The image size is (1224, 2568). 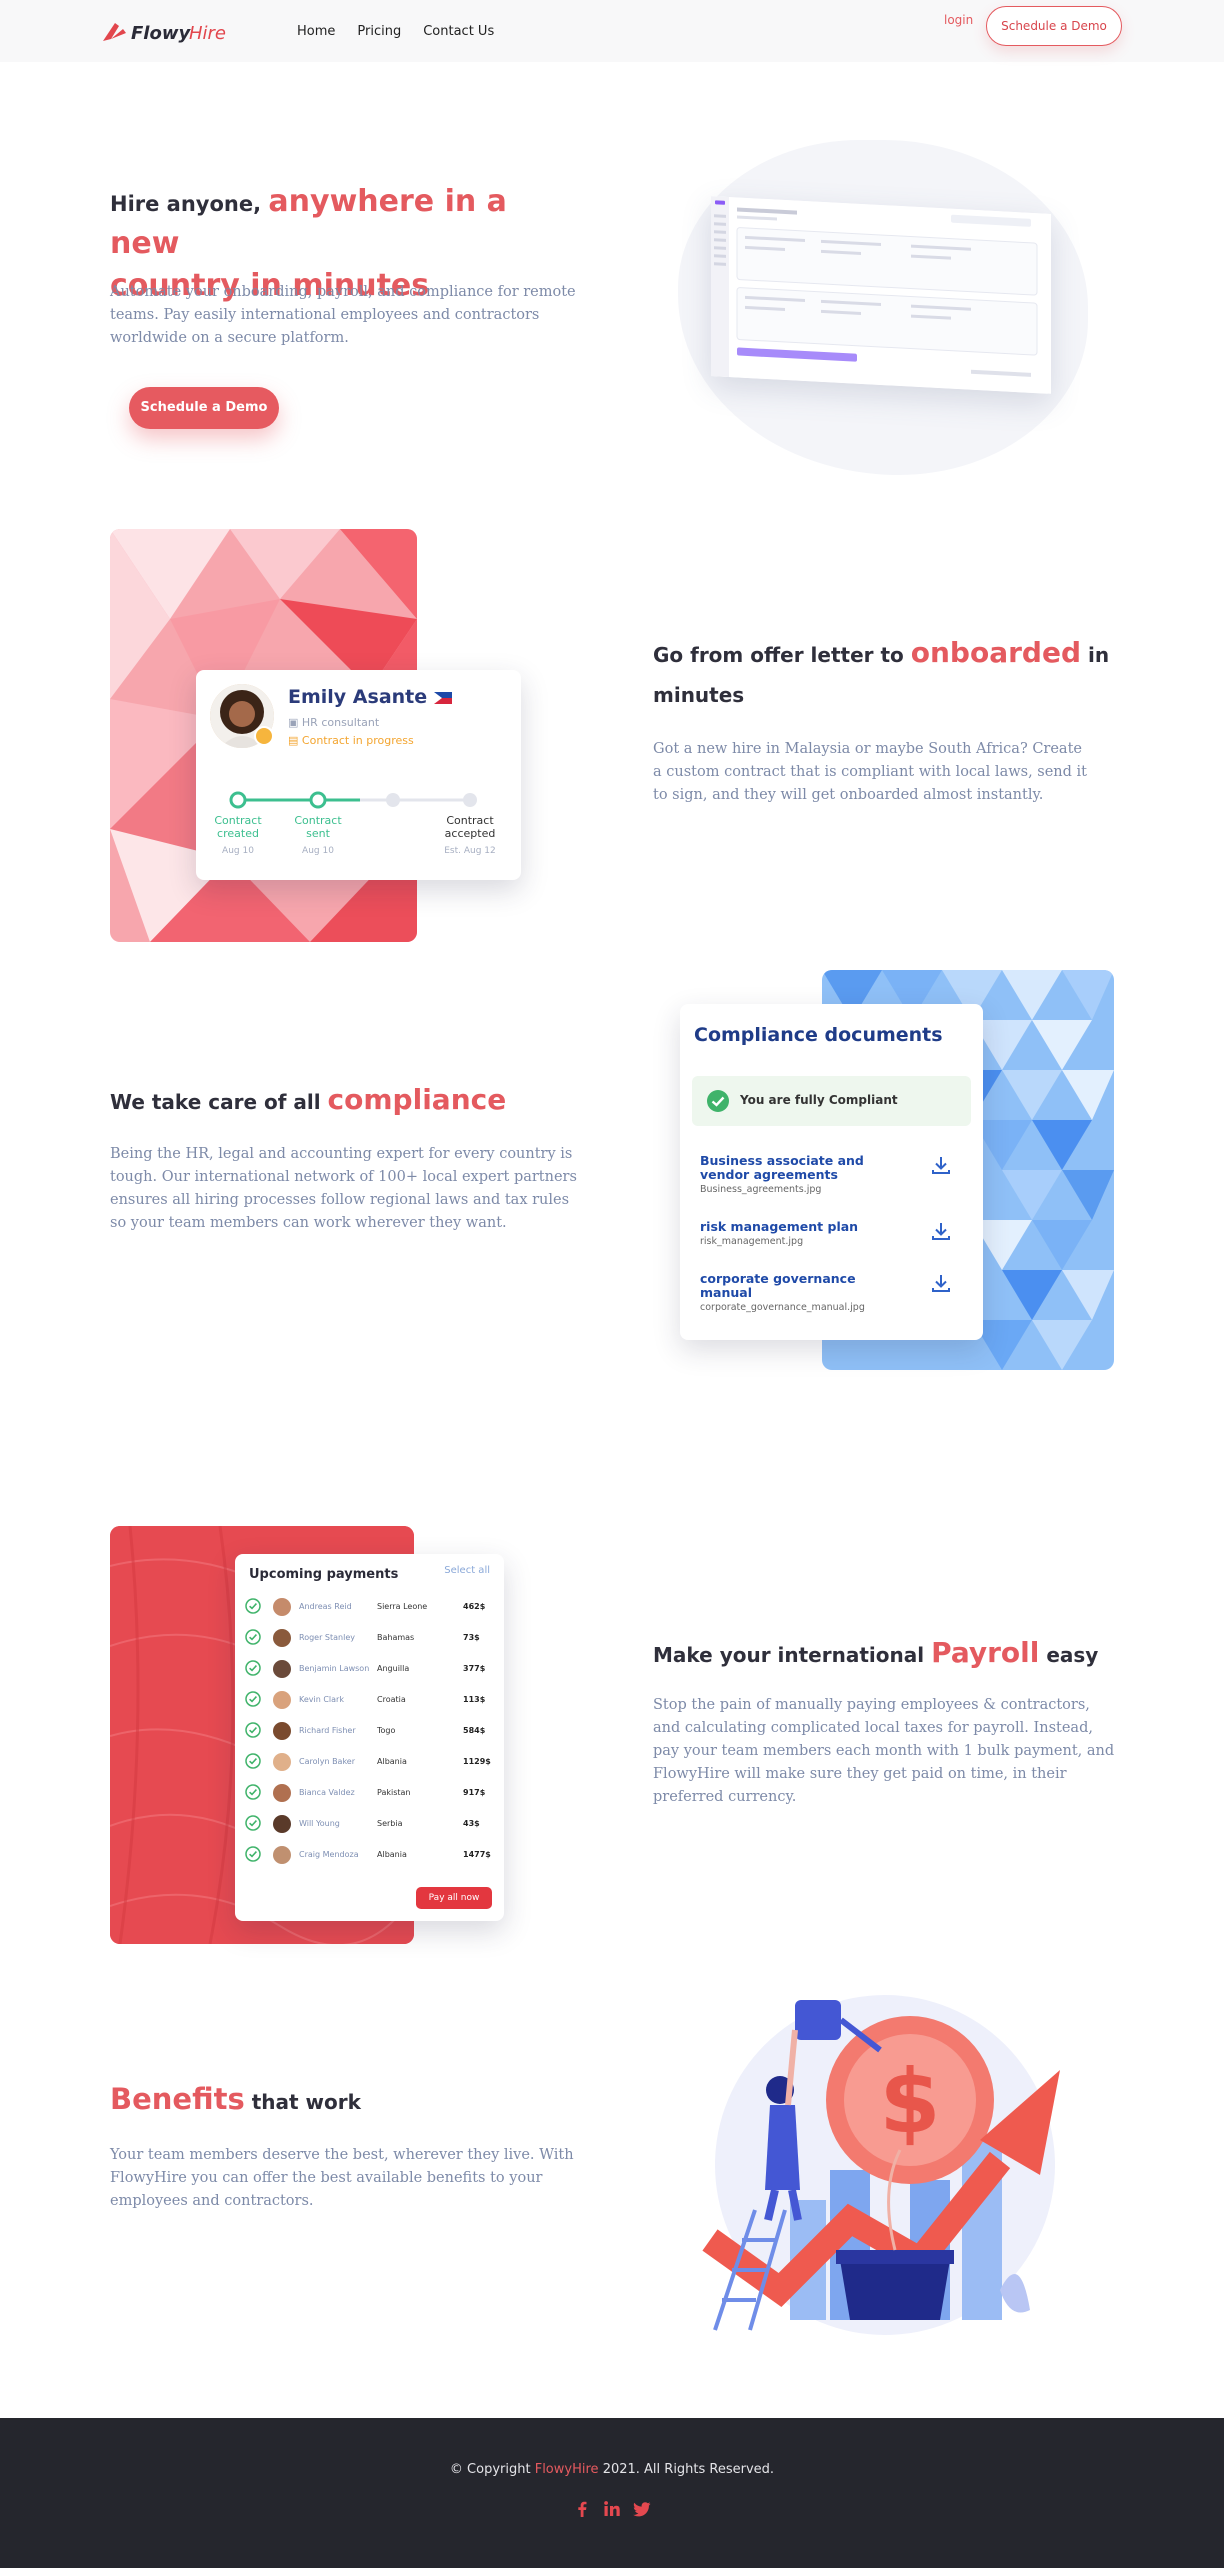 I want to click on linkedin-icon, so click(x=612, y=2509).